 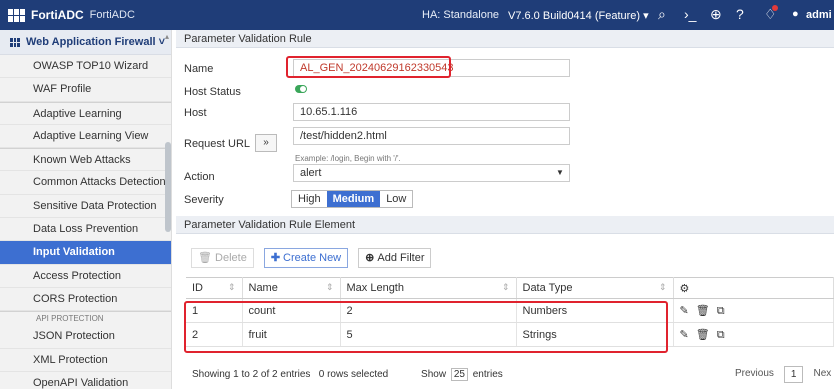 What do you see at coordinates (781, 374) in the screenshot?
I see `pagination: Previous 1 Nex` at bounding box center [781, 374].